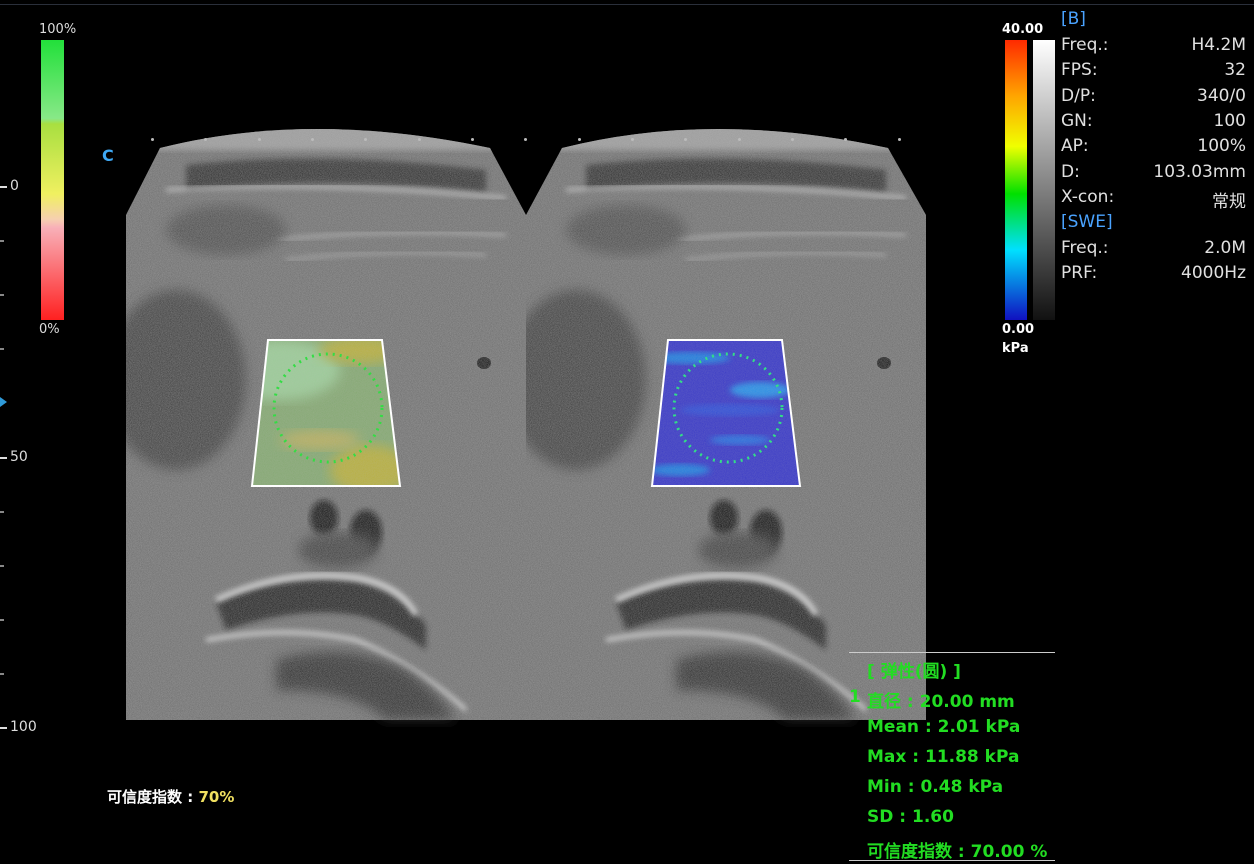 Image resolution: width=1254 pixels, height=864 pixels. What do you see at coordinates (3, 402) in the screenshot?
I see `focus-marker-icon` at bounding box center [3, 402].